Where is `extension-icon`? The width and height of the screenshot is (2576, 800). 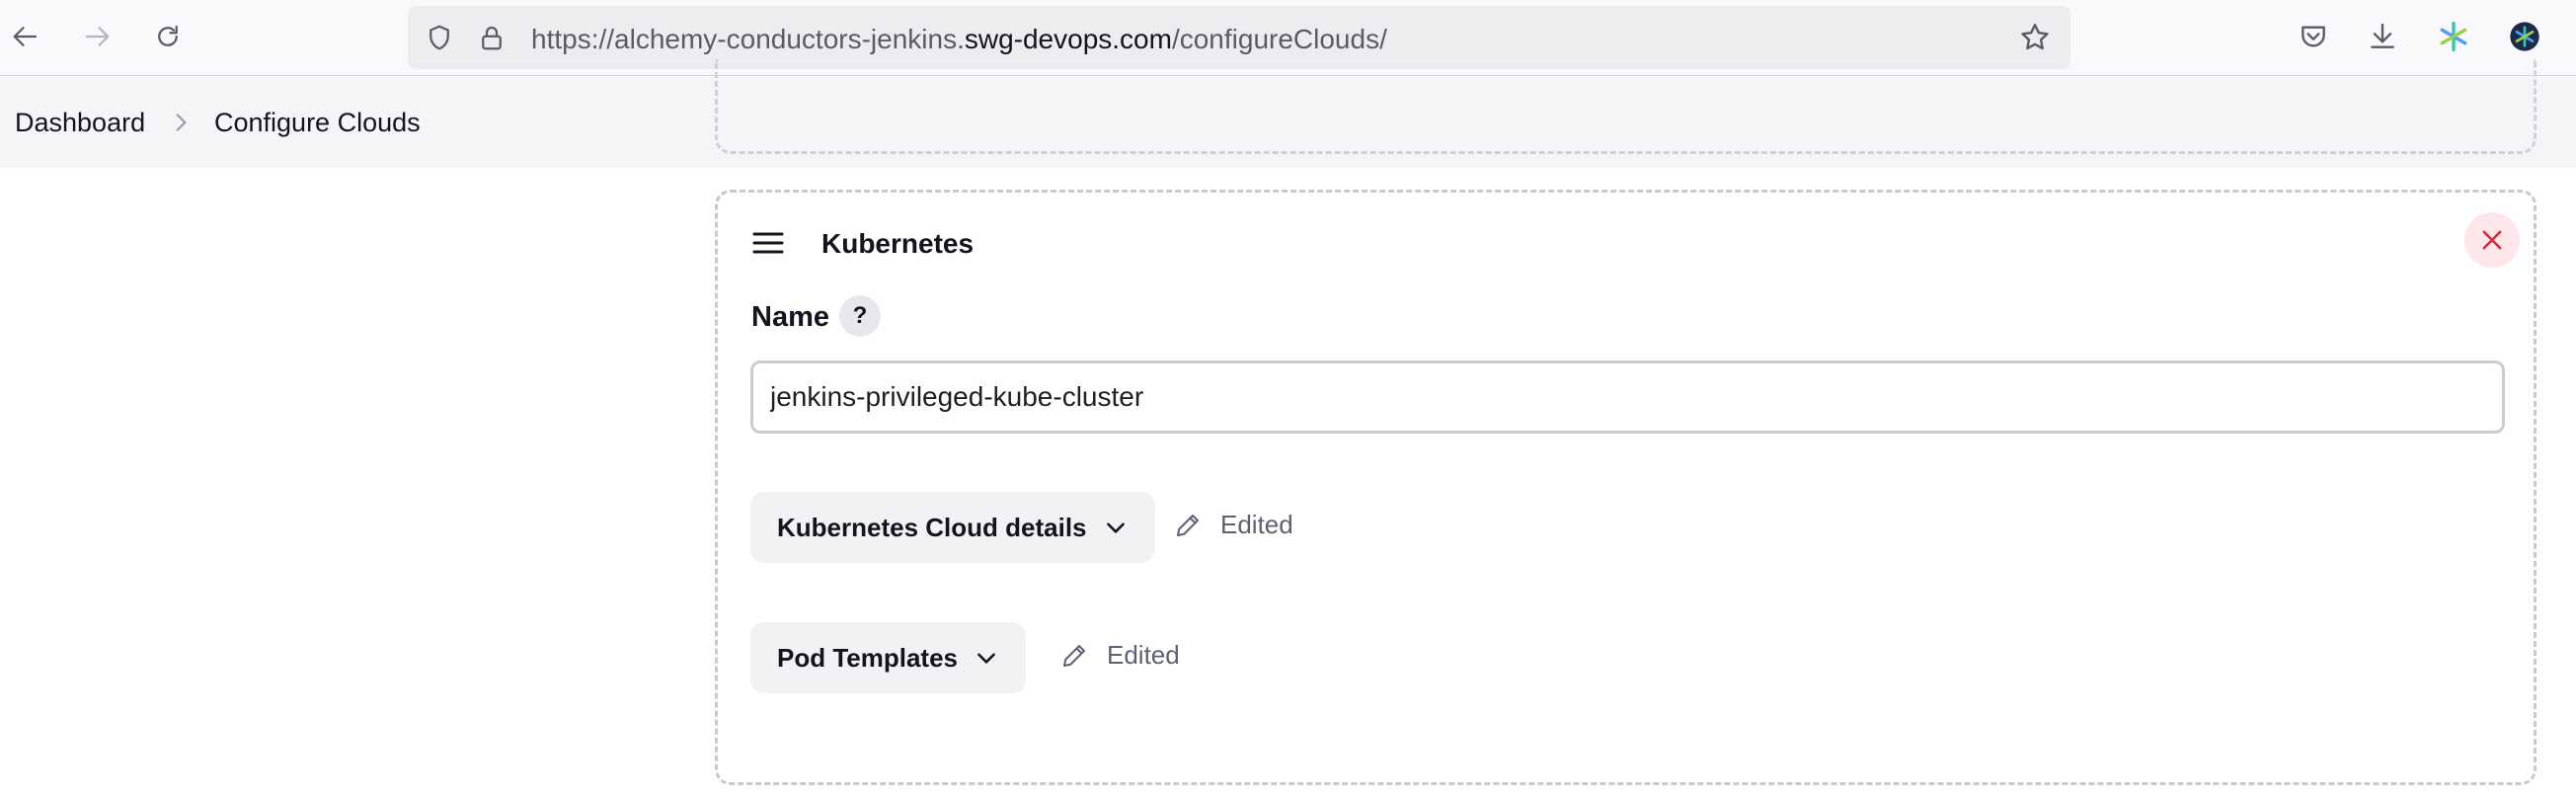 extension-icon is located at coordinates (2453, 36).